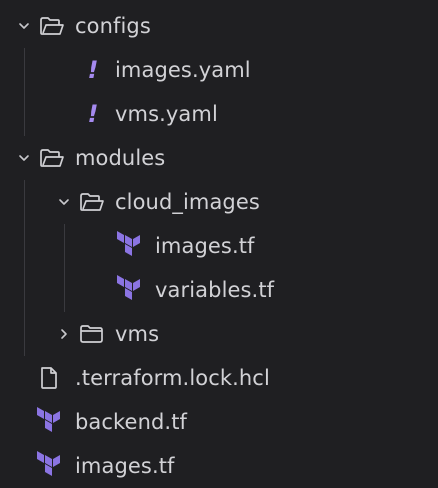  Describe the element at coordinates (219, 334) in the screenshot. I see `tree-folder-vms: vms` at that location.